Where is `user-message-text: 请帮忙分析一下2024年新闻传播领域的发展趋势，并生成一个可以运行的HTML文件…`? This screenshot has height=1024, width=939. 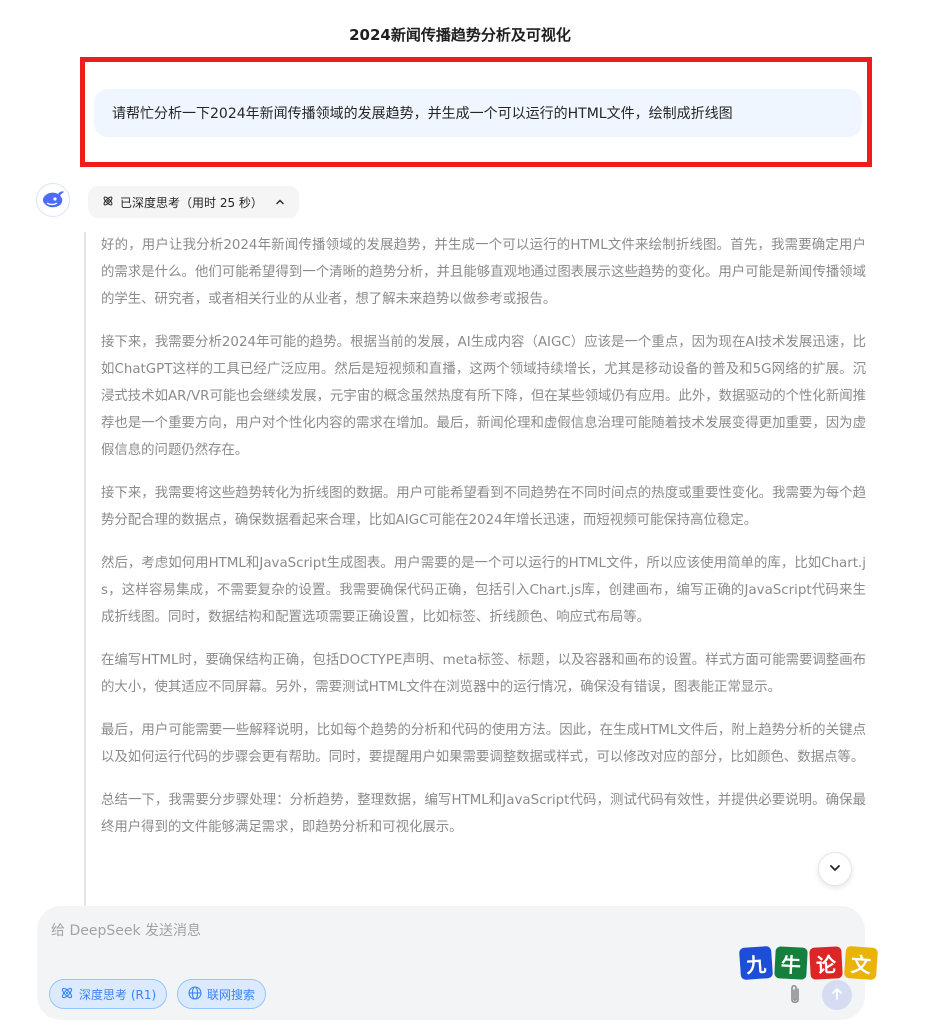
user-message-text: 请帮忙分析一下2024年新闻传播领域的发展趋势，并生成一个可以运行的HTML文件… is located at coordinates (422, 114).